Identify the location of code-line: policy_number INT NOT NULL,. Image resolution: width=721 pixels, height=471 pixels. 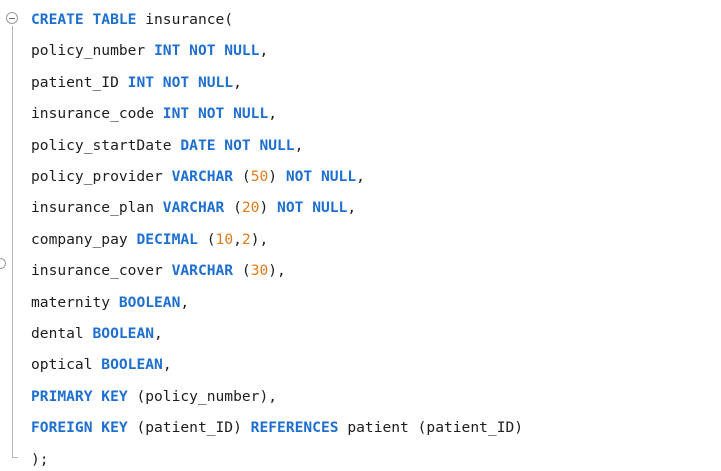
(149, 51).